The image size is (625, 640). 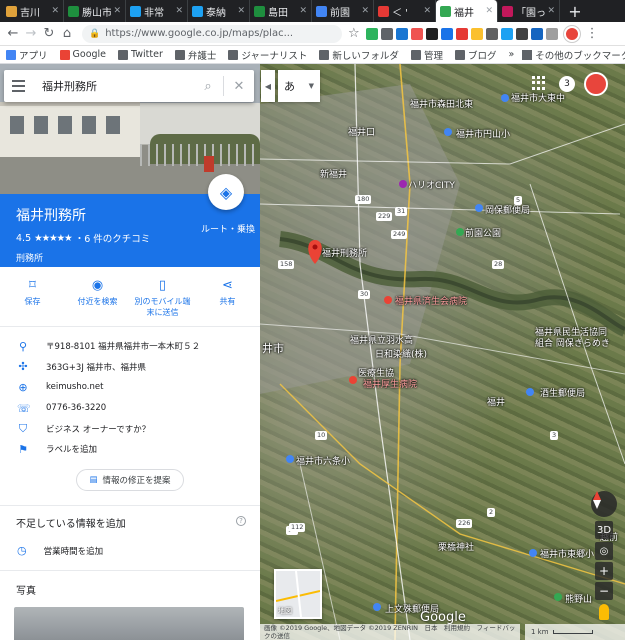 I want to click on google-apps-icon, so click(x=539, y=83).